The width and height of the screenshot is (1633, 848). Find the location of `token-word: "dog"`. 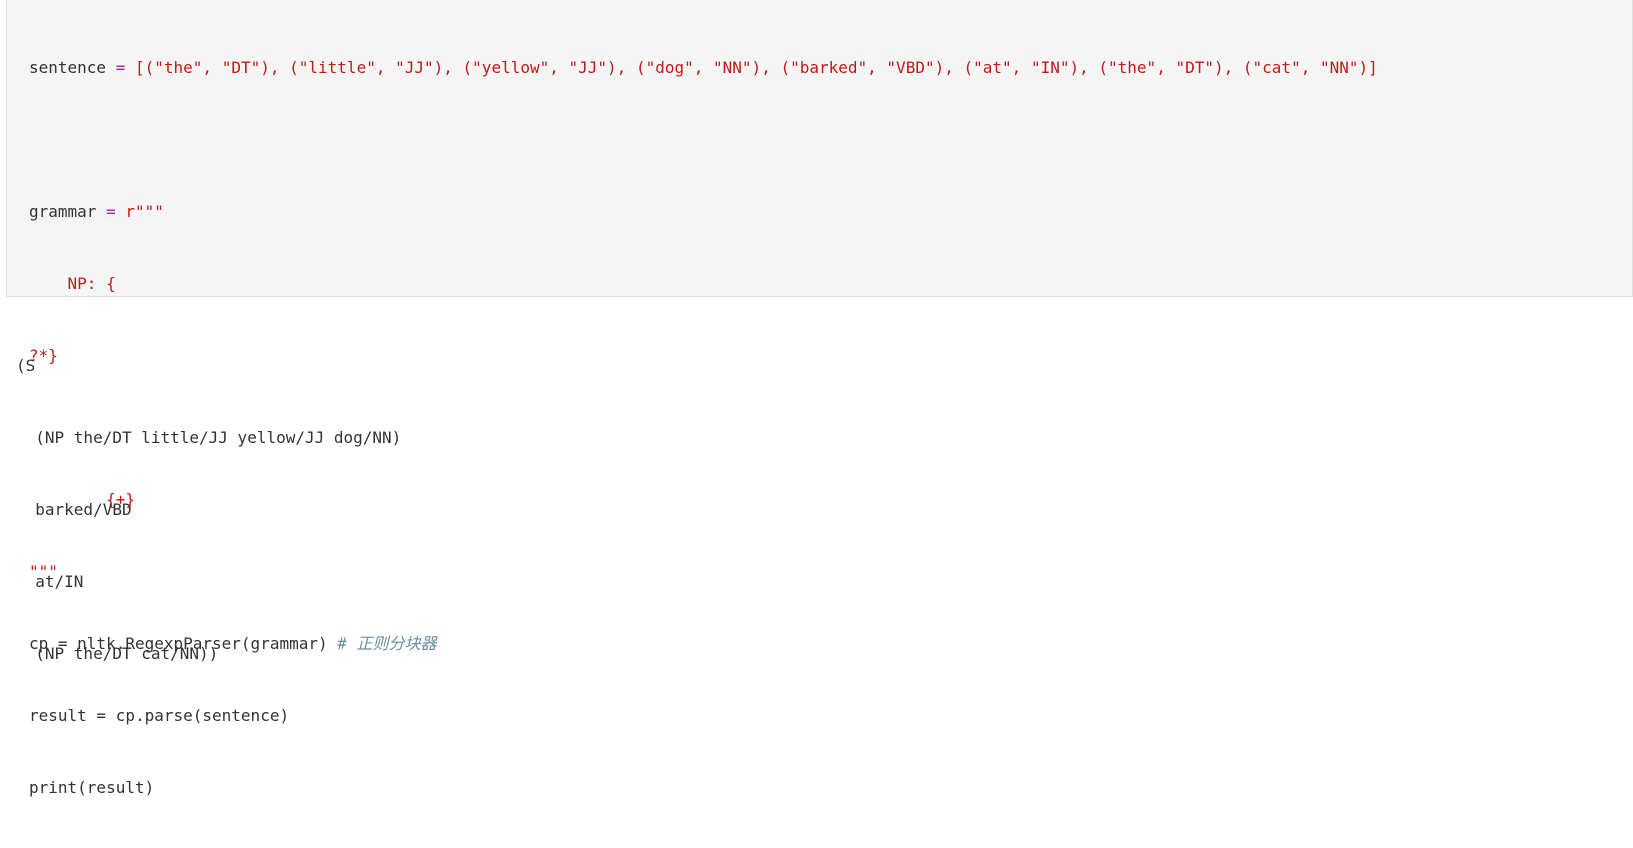

token-word: "dog" is located at coordinates (669, 67).